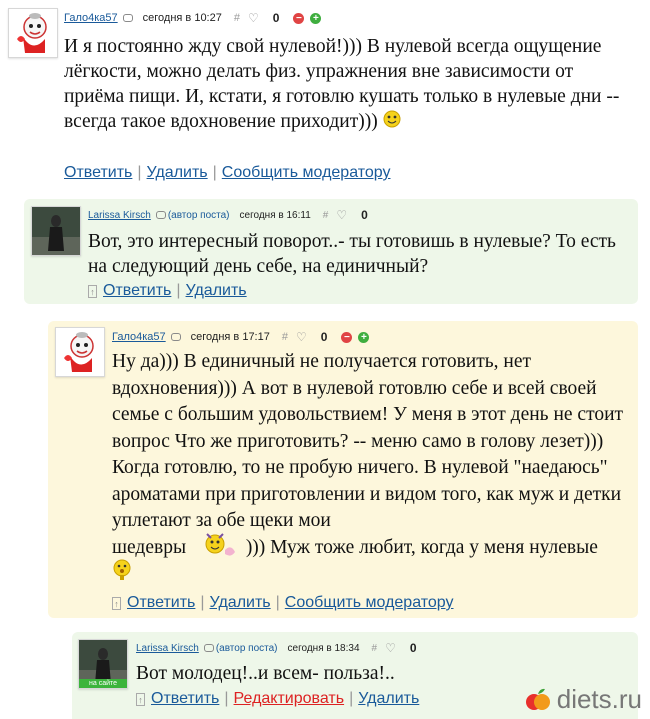 The width and height of the screenshot is (650, 719). What do you see at coordinates (599, 699) in the screenshot?
I see `watermark-text: diets.ru` at bounding box center [599, 699].